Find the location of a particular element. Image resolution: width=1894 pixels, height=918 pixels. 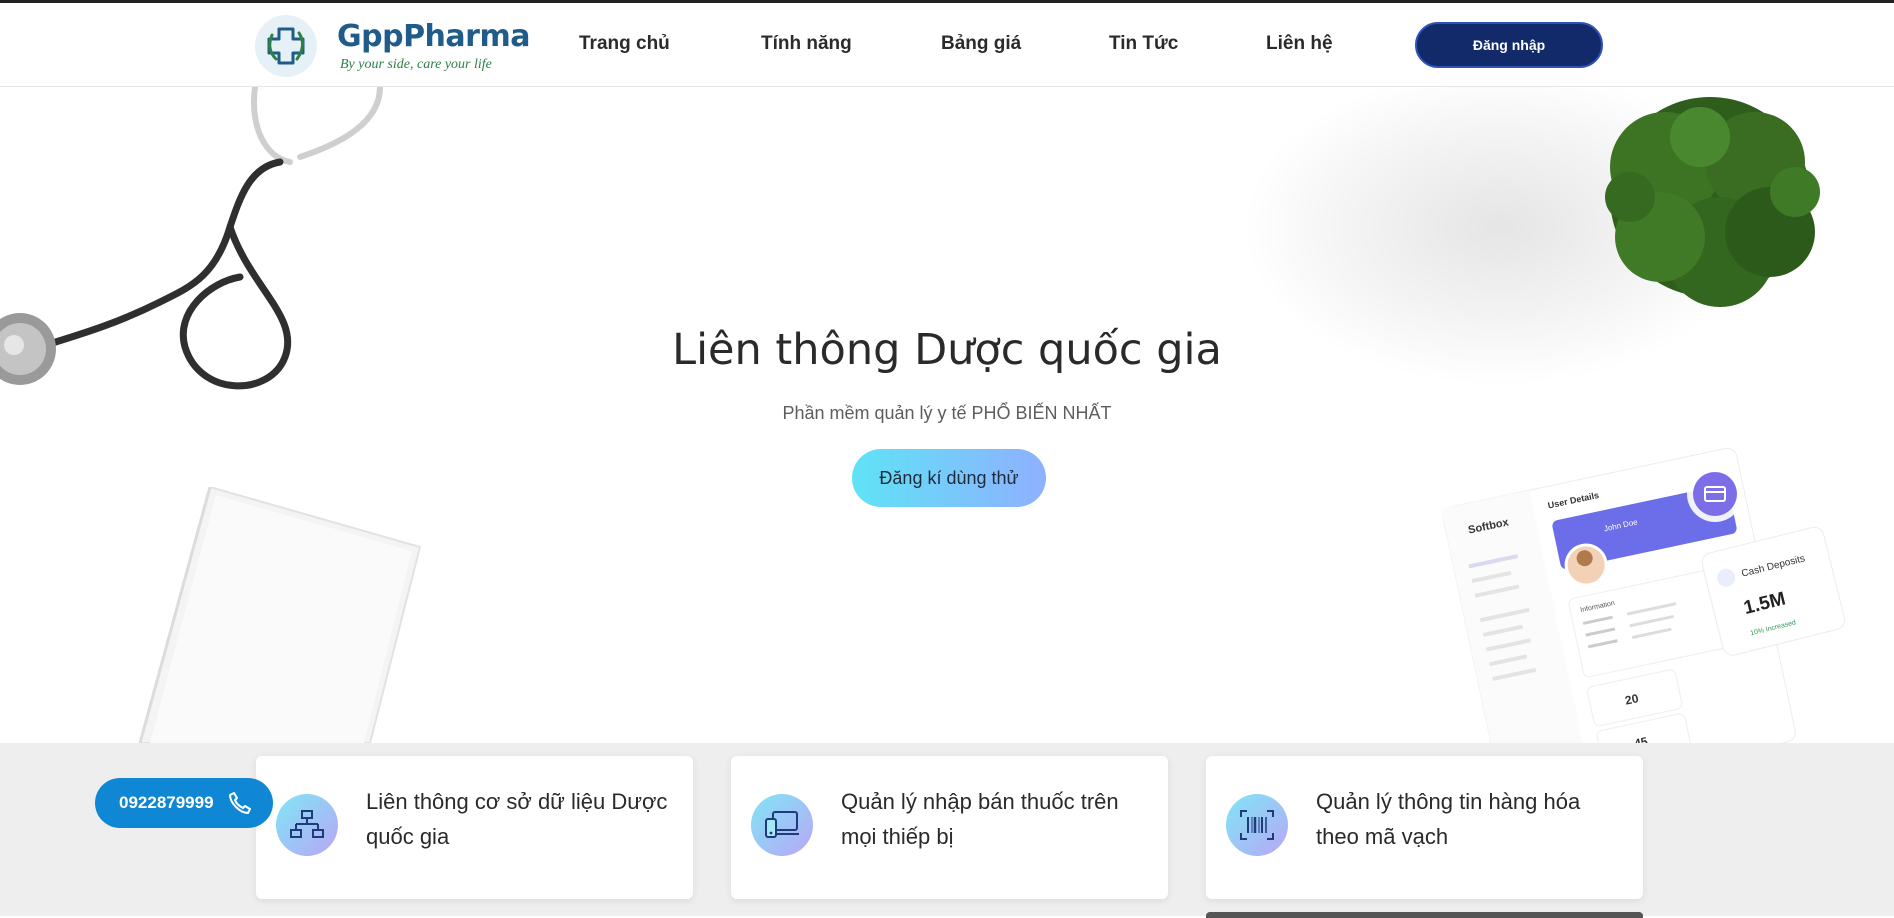

nav-item-features: Tính năng is located at coordinates (806, 44).